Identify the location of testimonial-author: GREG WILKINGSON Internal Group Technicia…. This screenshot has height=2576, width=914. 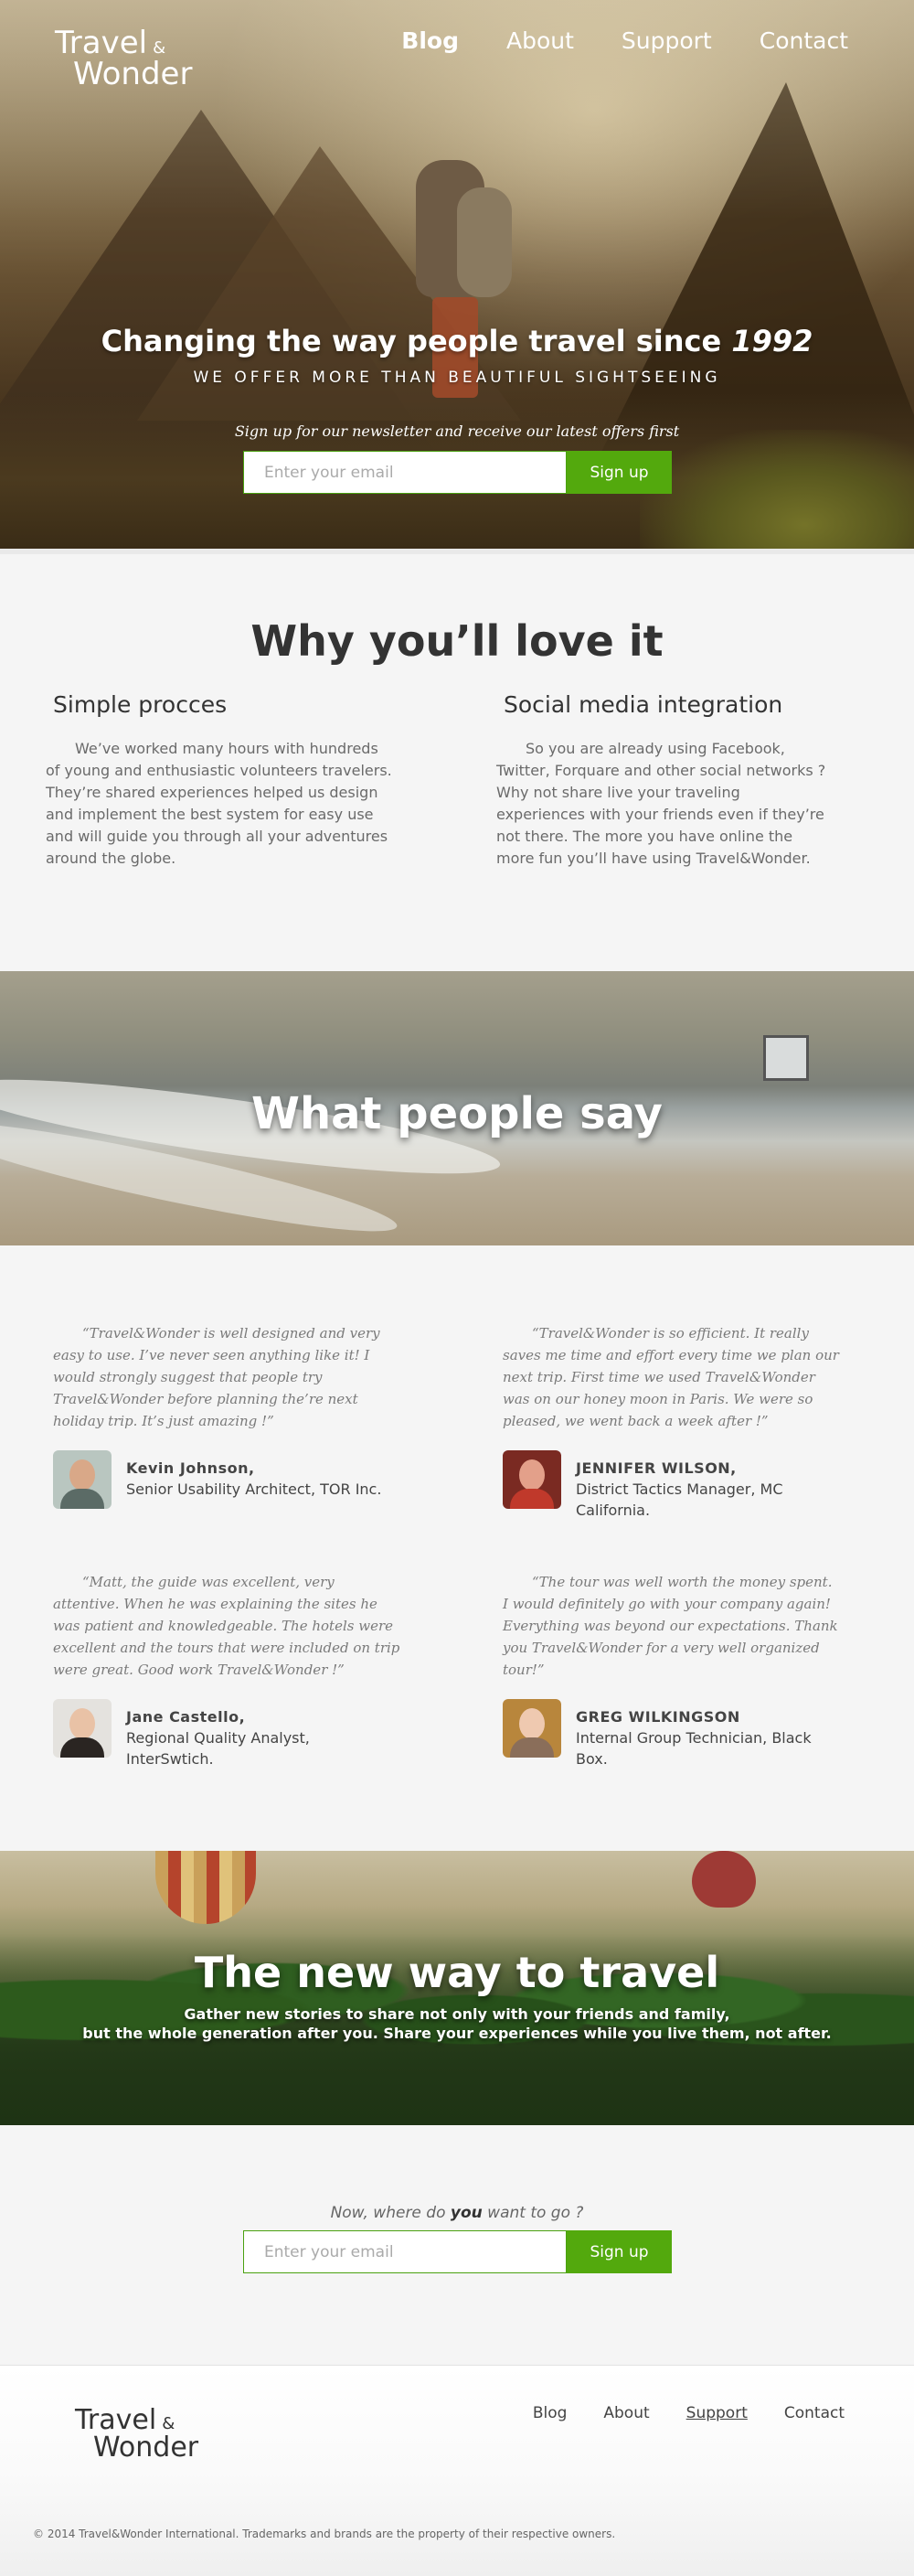
(672, 1734).